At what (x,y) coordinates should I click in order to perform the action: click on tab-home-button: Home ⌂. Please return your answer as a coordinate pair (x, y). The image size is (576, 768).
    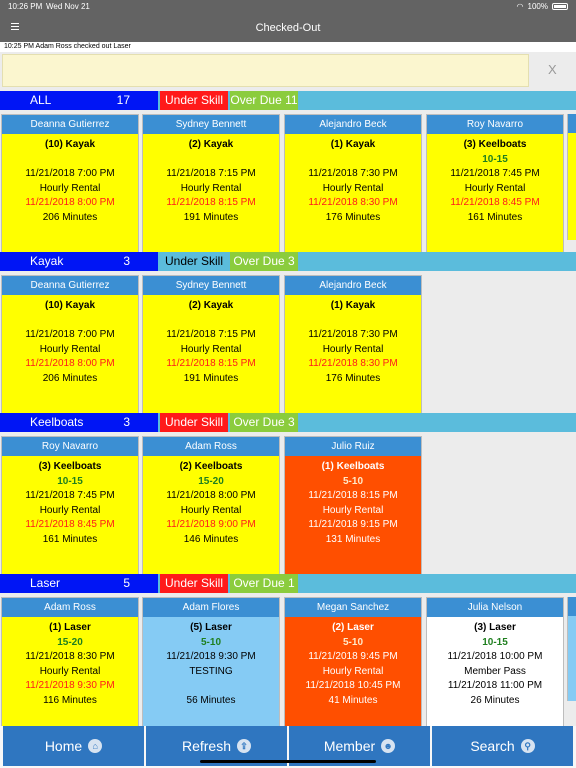
    Looking at the image, I should click on (73, 746).